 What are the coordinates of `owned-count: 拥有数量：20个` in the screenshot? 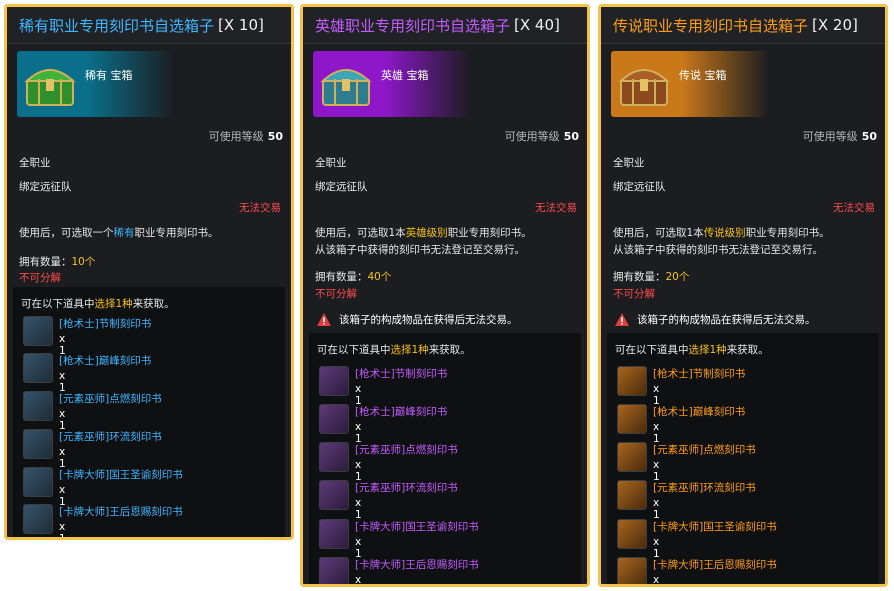 It's located at (651, 276).